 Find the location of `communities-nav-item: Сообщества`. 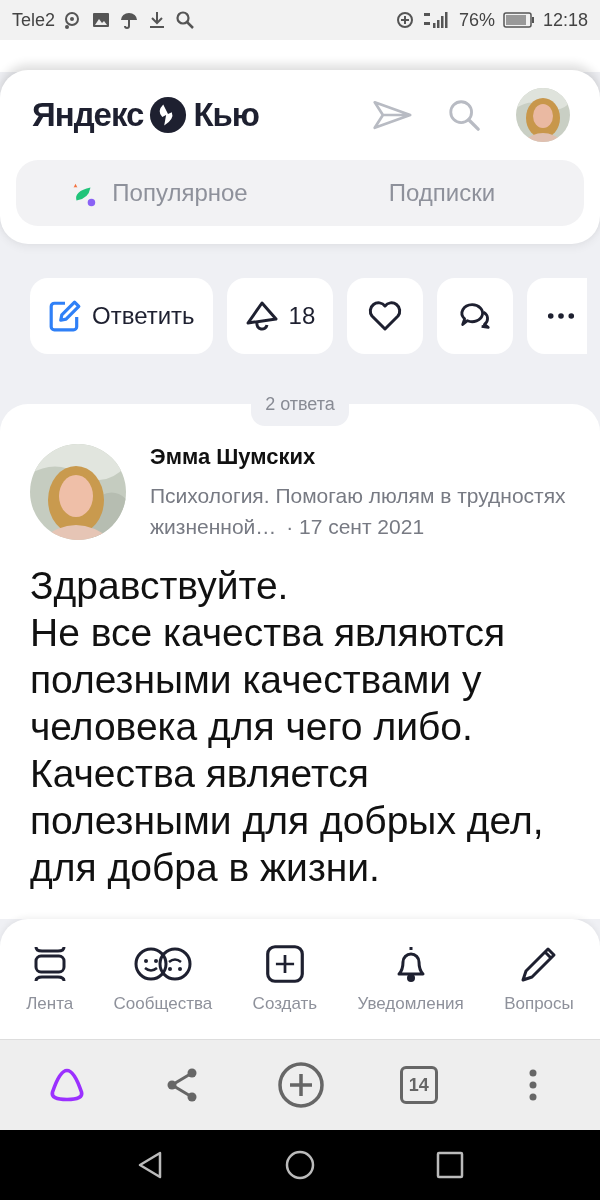

communities-nav-item: Сообщества is located at coordinates (163, 979).